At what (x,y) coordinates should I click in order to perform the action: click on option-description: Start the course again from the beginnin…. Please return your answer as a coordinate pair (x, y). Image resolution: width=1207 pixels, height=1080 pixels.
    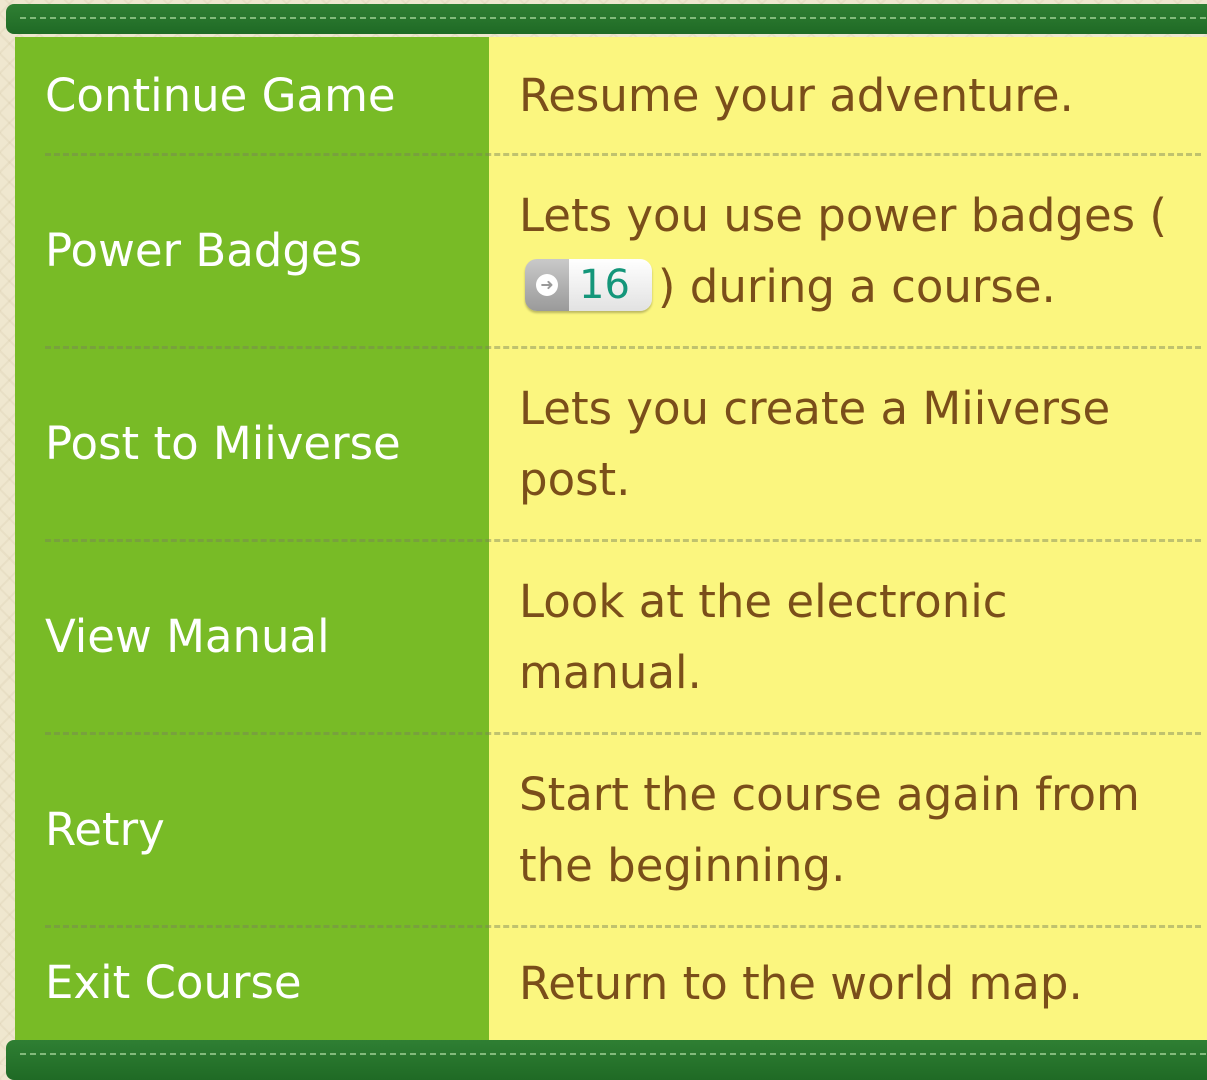
    Looking at the image, I should click on (829, 829).